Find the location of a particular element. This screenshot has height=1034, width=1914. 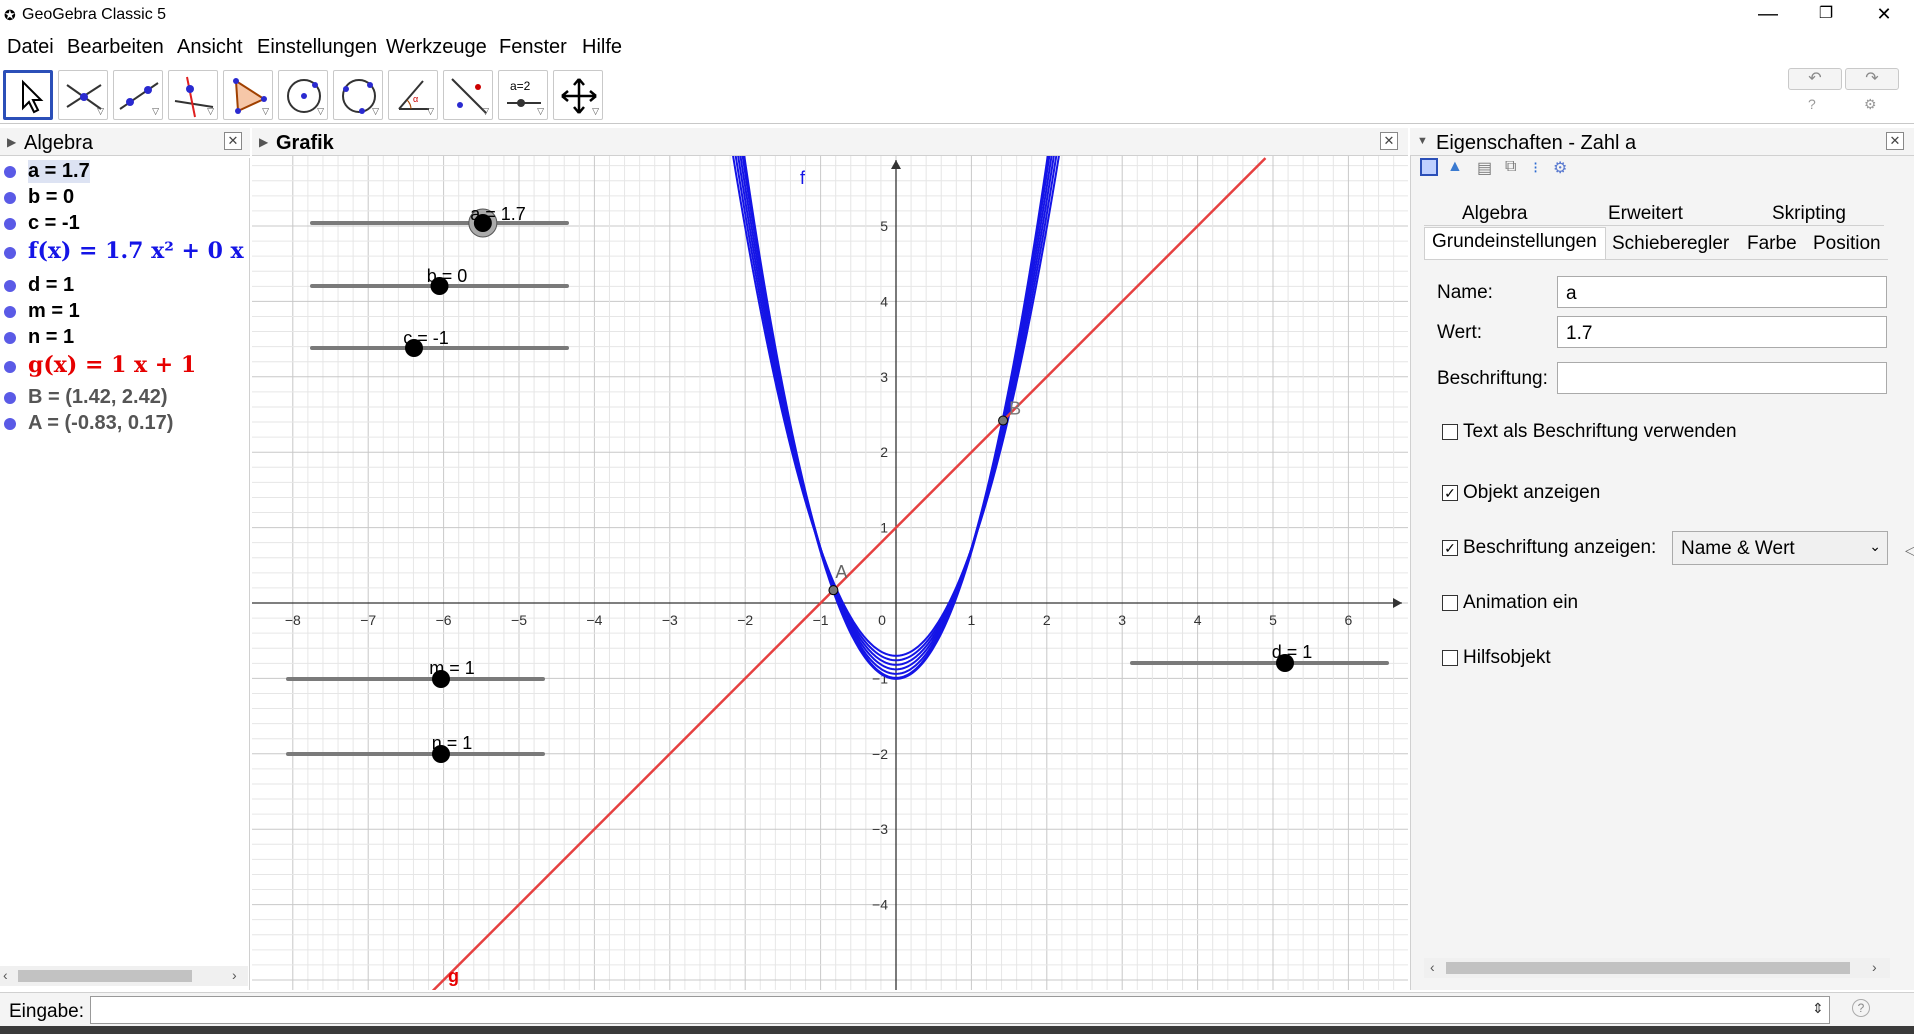

show-object-checkbox: ✓ is located at coordinates (1450, 493).